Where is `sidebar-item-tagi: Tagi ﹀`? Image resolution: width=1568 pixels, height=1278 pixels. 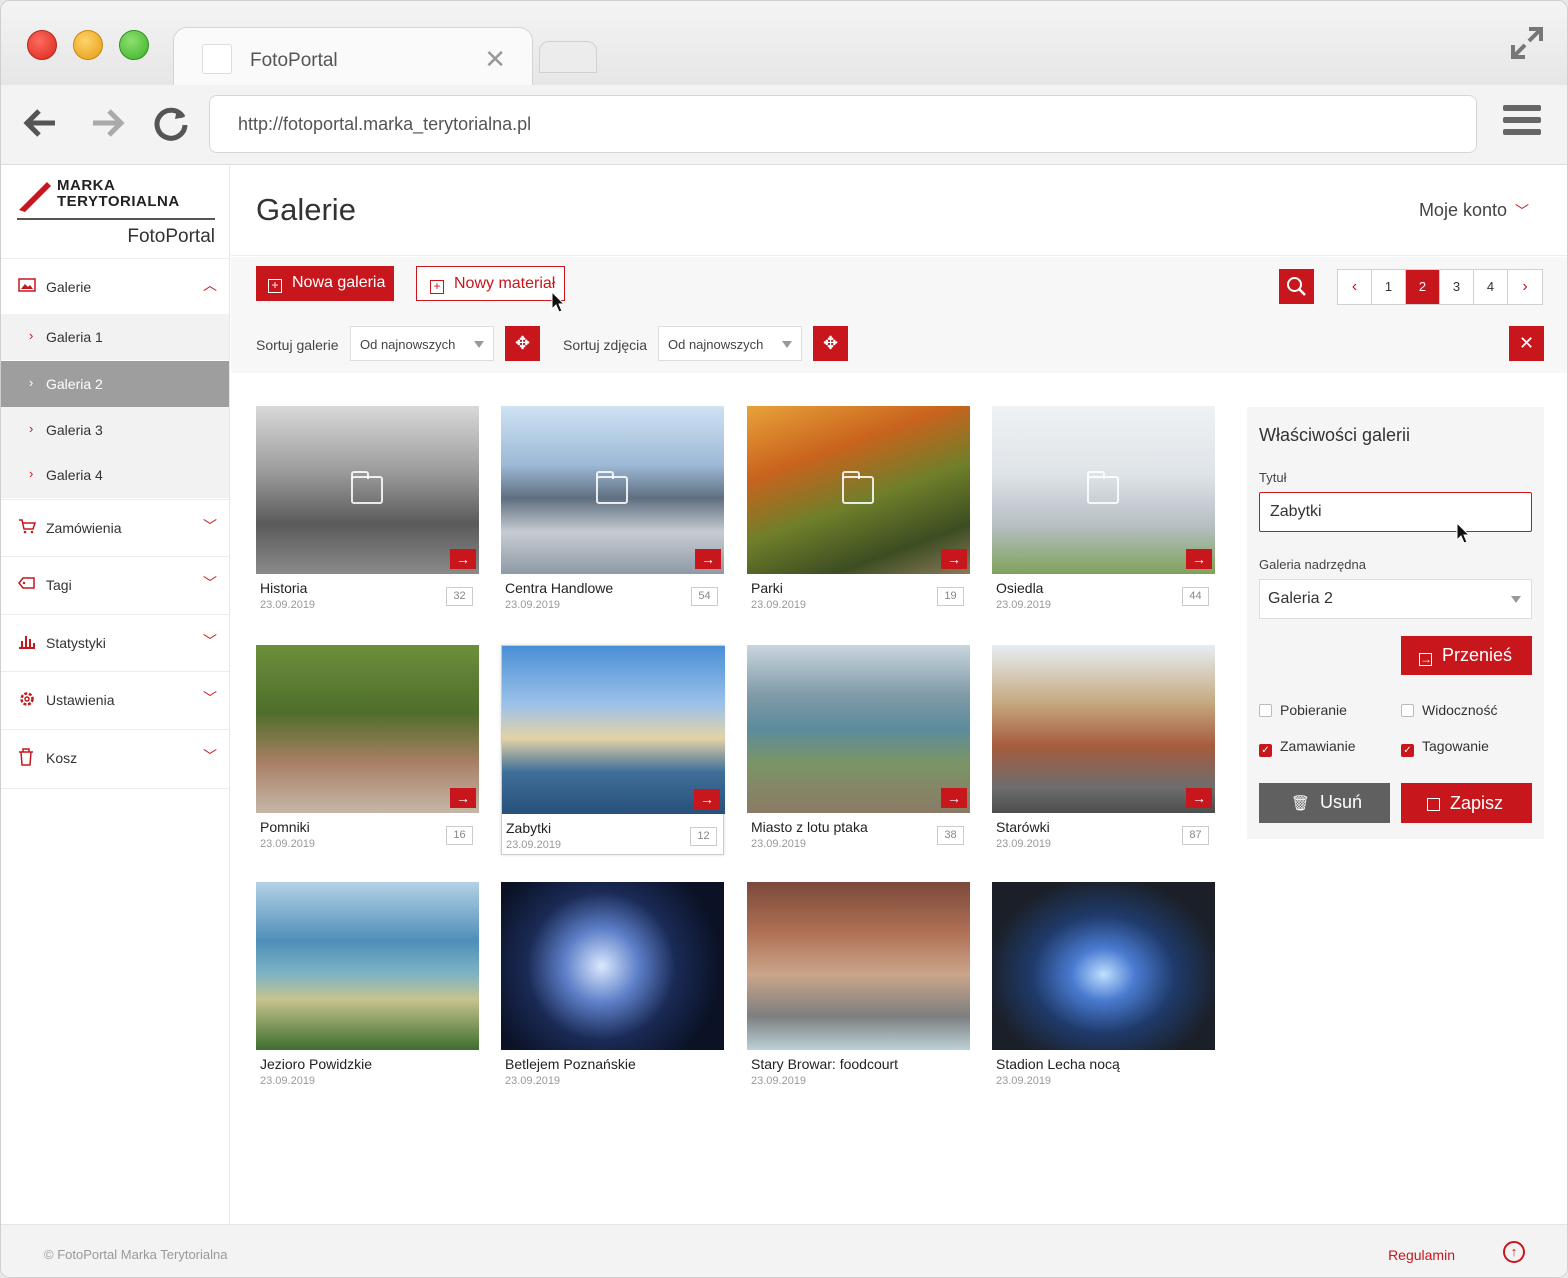 sidebar-item-tagi: Tagi ﹀ is located at coordinates (115, 584).